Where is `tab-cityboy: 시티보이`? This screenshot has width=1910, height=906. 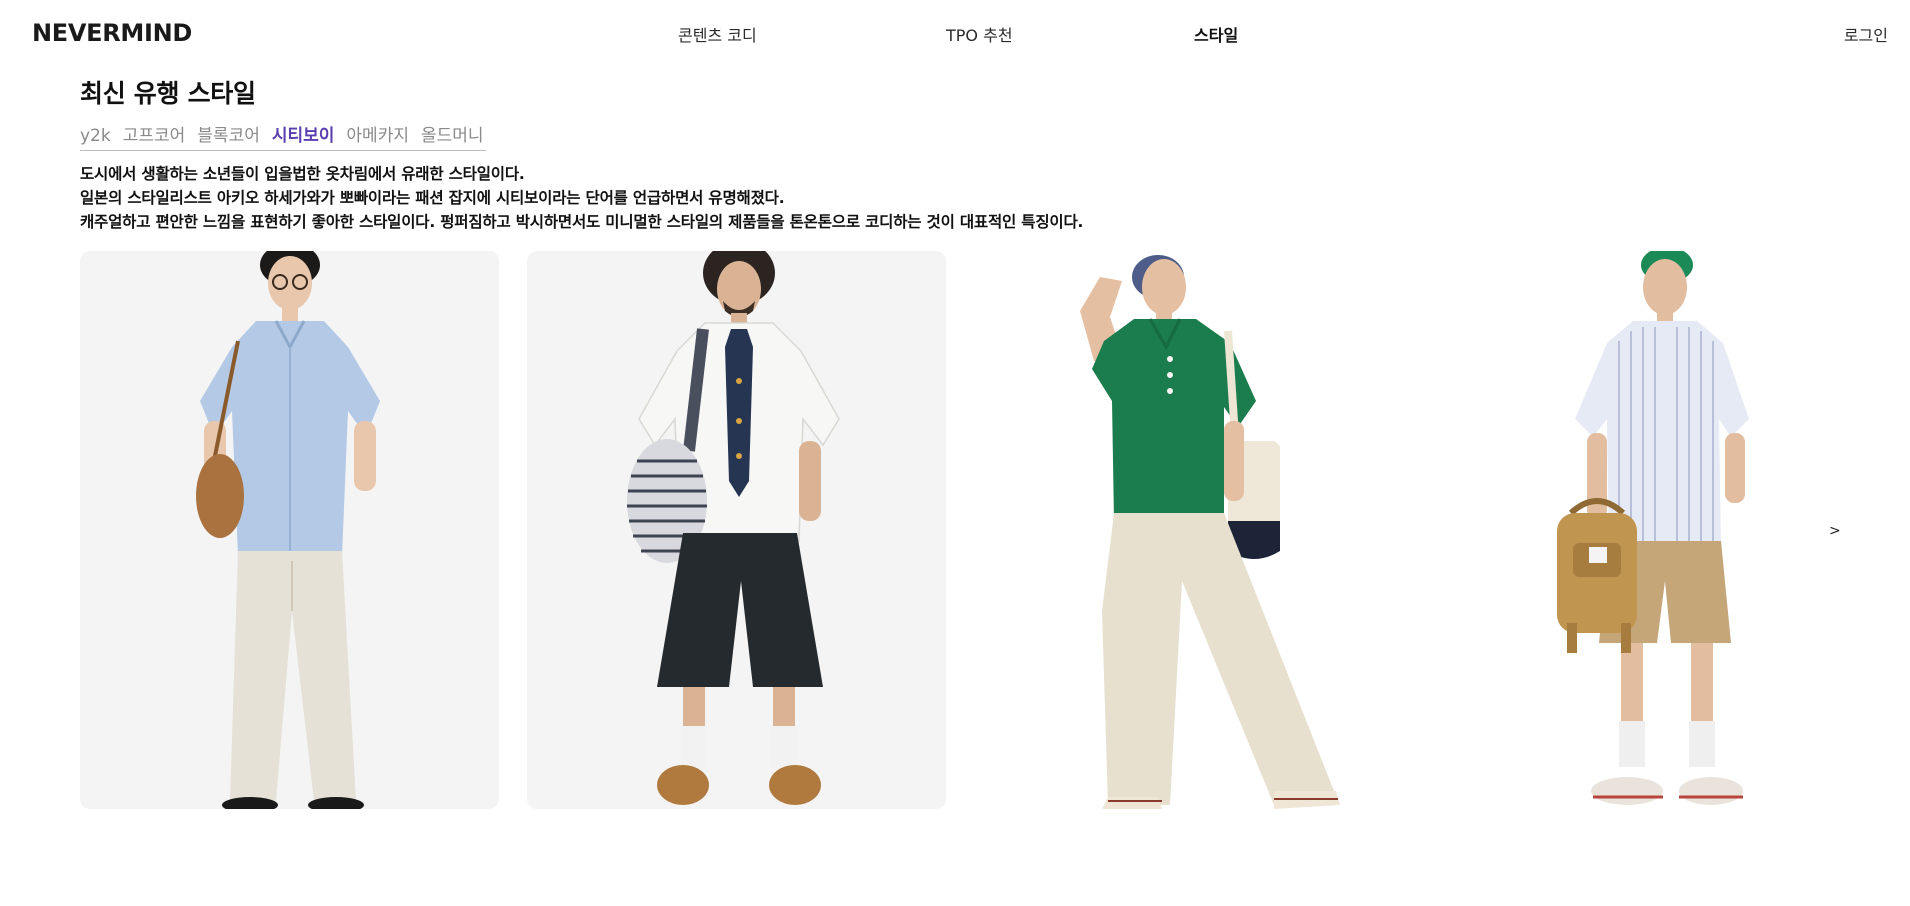 tab-cityboy: 시티보이 is located at coordinates (303, 137).